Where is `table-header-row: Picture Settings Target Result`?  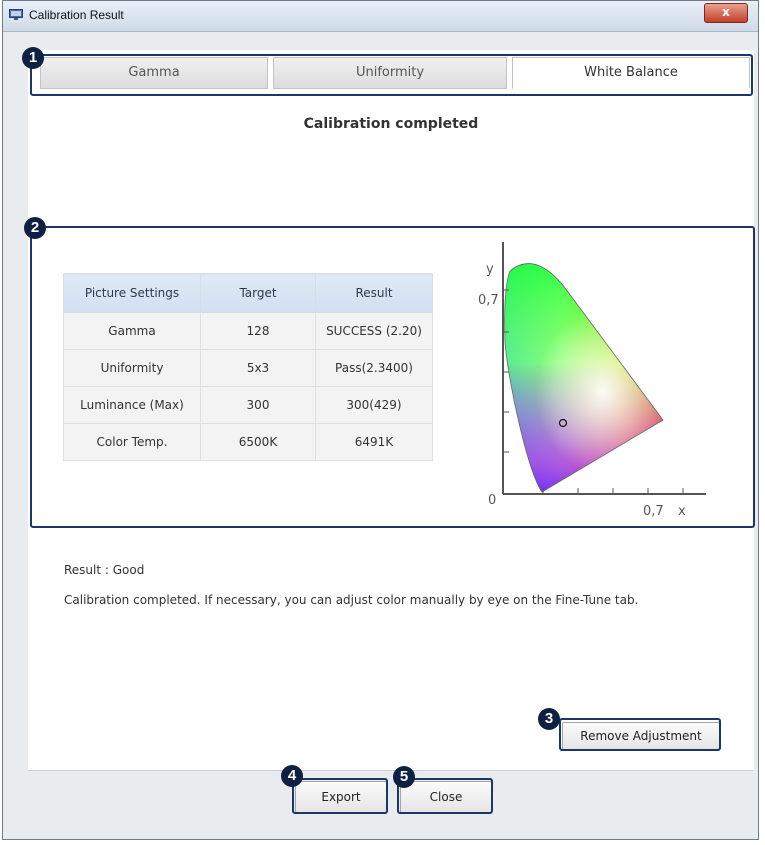 table-header-row: Picture Settings Target Result is located at coordinates (248, 293).